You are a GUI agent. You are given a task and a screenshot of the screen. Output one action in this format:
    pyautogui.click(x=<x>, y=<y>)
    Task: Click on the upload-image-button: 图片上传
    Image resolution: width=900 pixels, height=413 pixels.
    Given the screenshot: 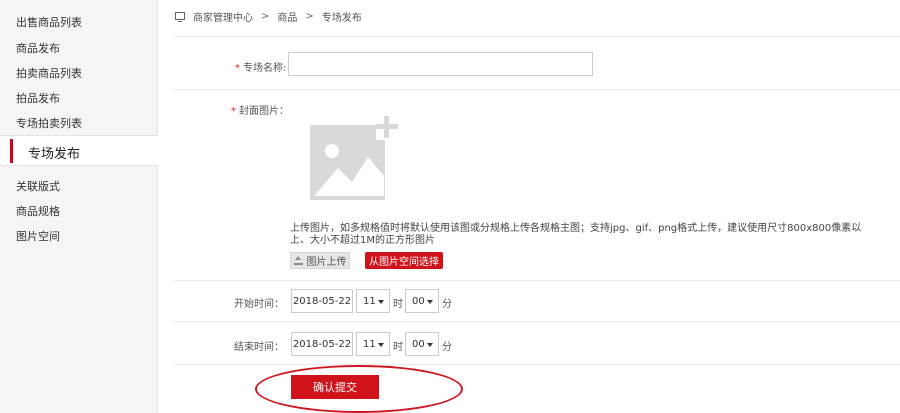 What is the action you would take?
    pyautogui.click(x=320, y=260)
    